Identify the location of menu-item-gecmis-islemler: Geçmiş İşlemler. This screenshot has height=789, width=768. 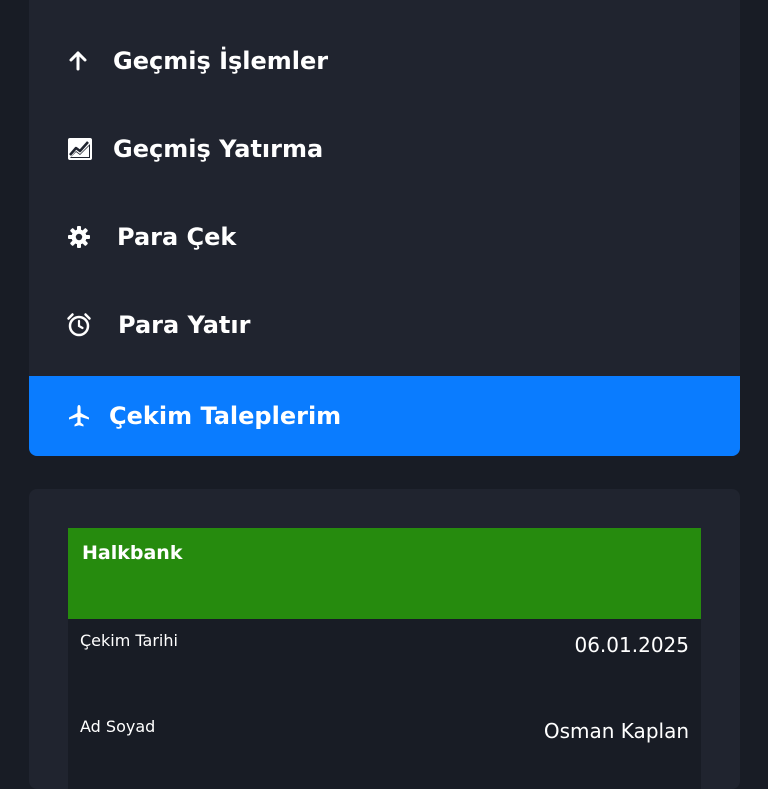
(384, 61).